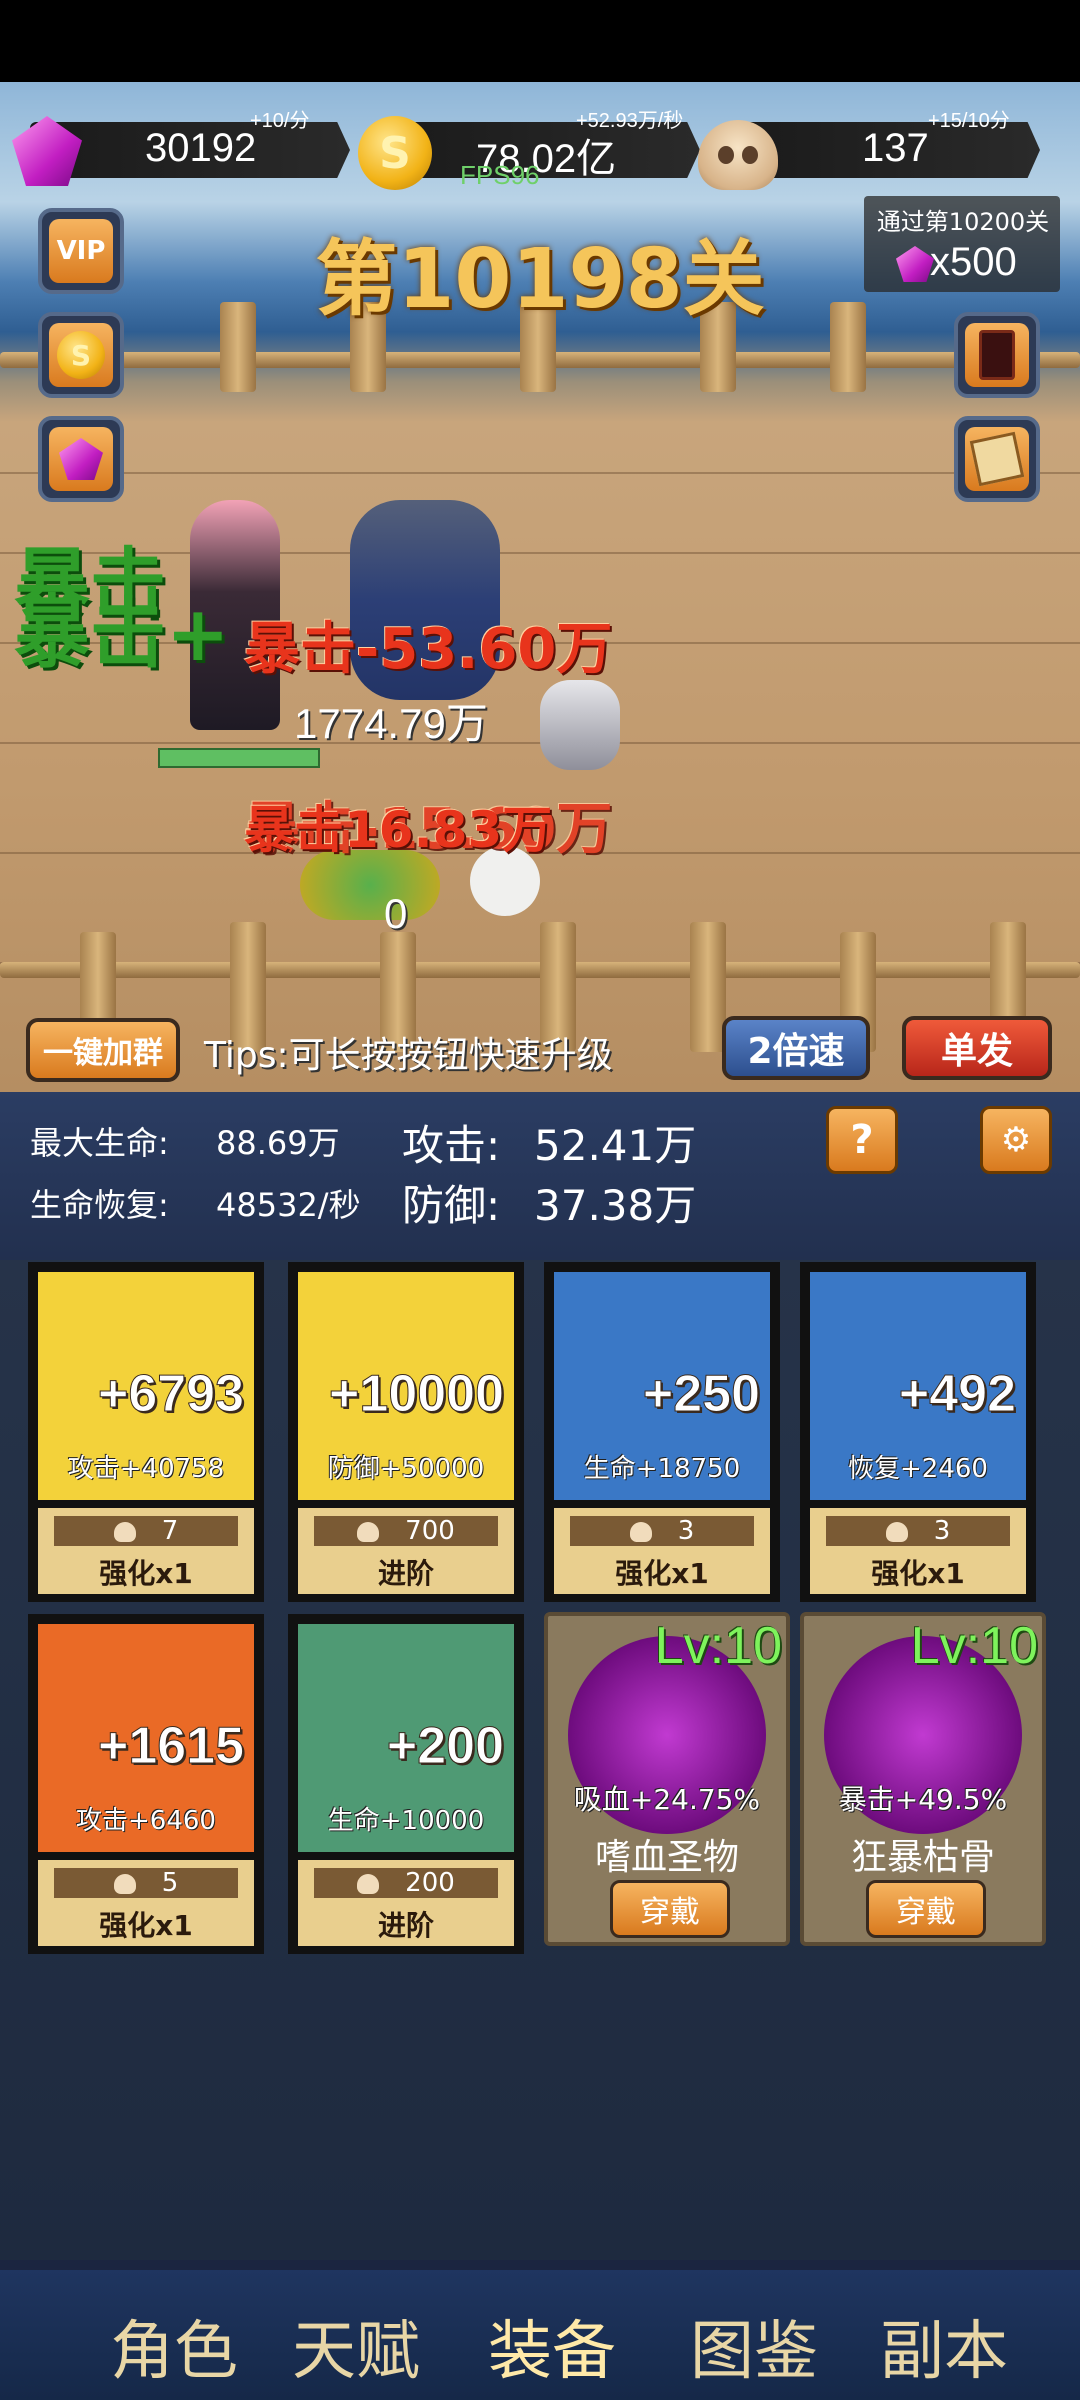 The image size is (1080, 2400). I want to click on upgrade-cost: 7, so click(146, 1531).